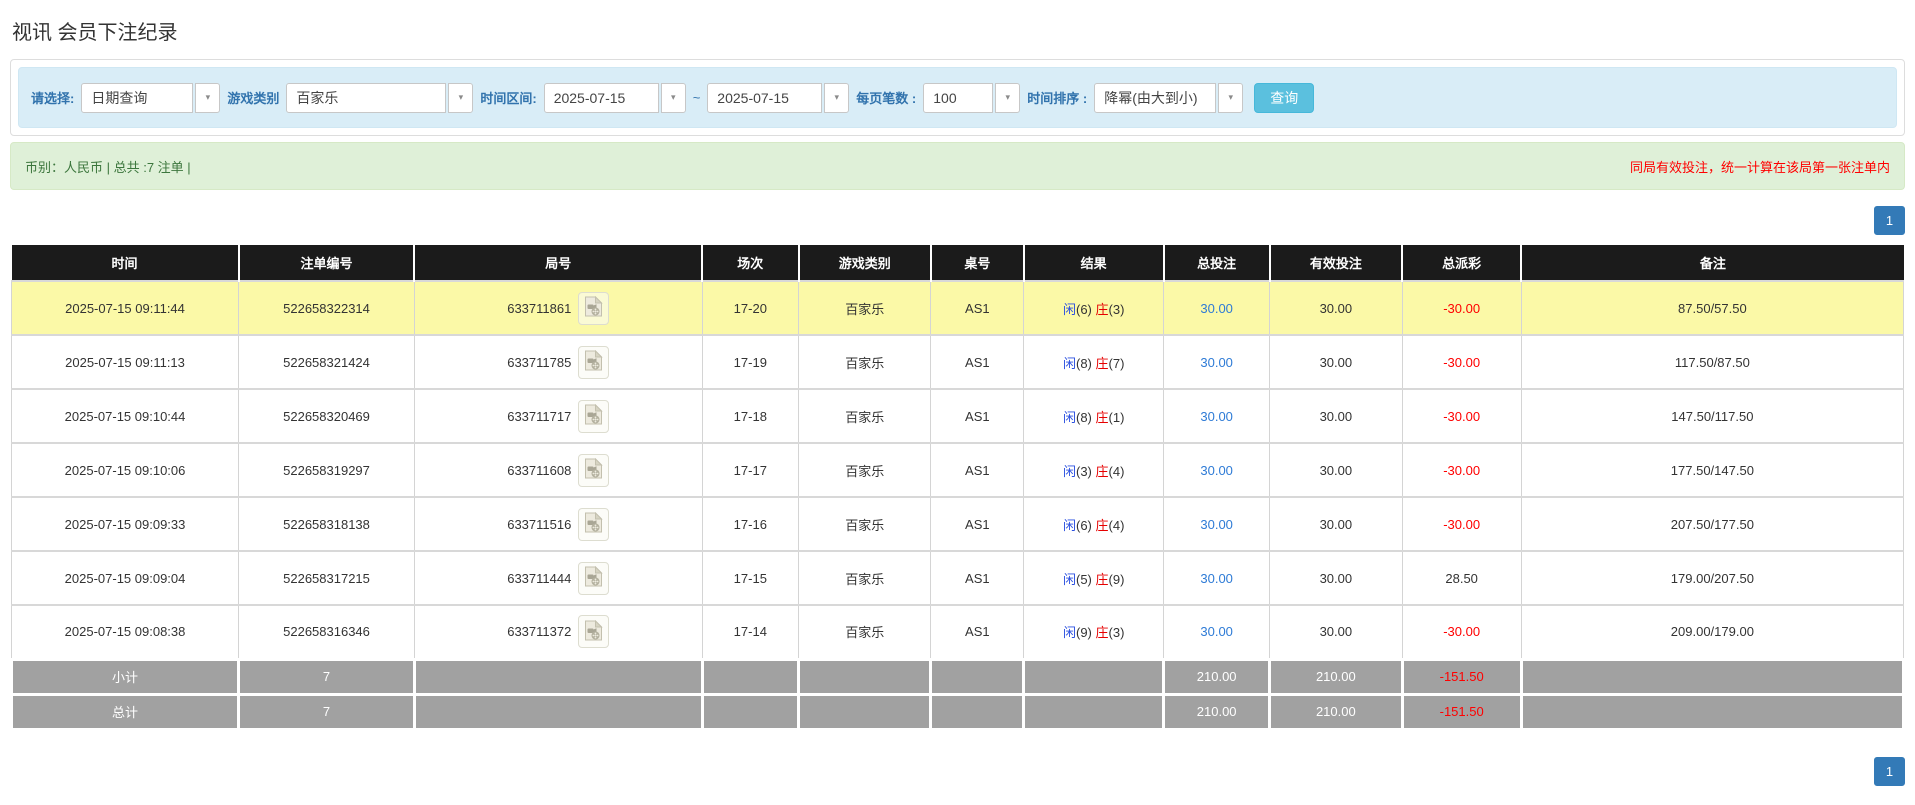 Image resolution: width=1915 pixels, height=805 pixels. Describe the element at coordinates (601, 97) in the screenshot. I see `date-from-value: 2025-07-15` at that location.